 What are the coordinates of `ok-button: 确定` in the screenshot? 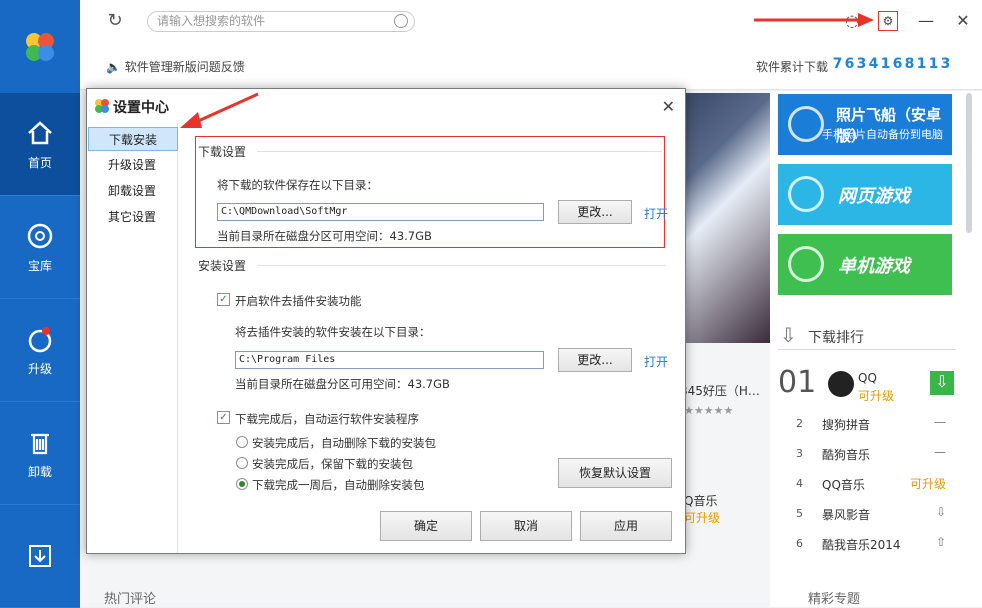 It's located at (426, 526).